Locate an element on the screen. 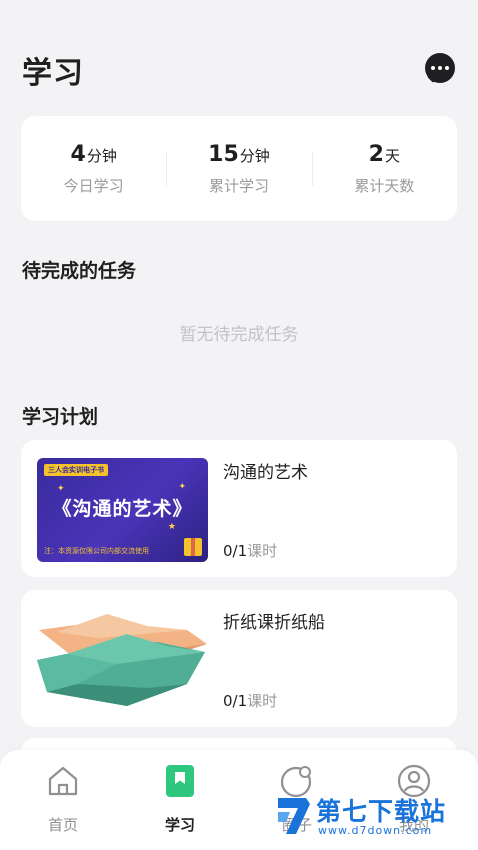 This screenshot has width=478, height=850. header: 学习 is located at coordinates (239, 55).